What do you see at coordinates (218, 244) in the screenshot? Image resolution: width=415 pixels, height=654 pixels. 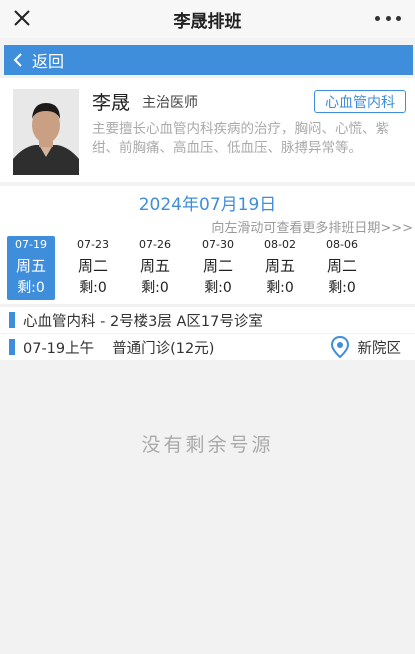 I see `date-item-date: 07-30` at bounding box center [218, 244].